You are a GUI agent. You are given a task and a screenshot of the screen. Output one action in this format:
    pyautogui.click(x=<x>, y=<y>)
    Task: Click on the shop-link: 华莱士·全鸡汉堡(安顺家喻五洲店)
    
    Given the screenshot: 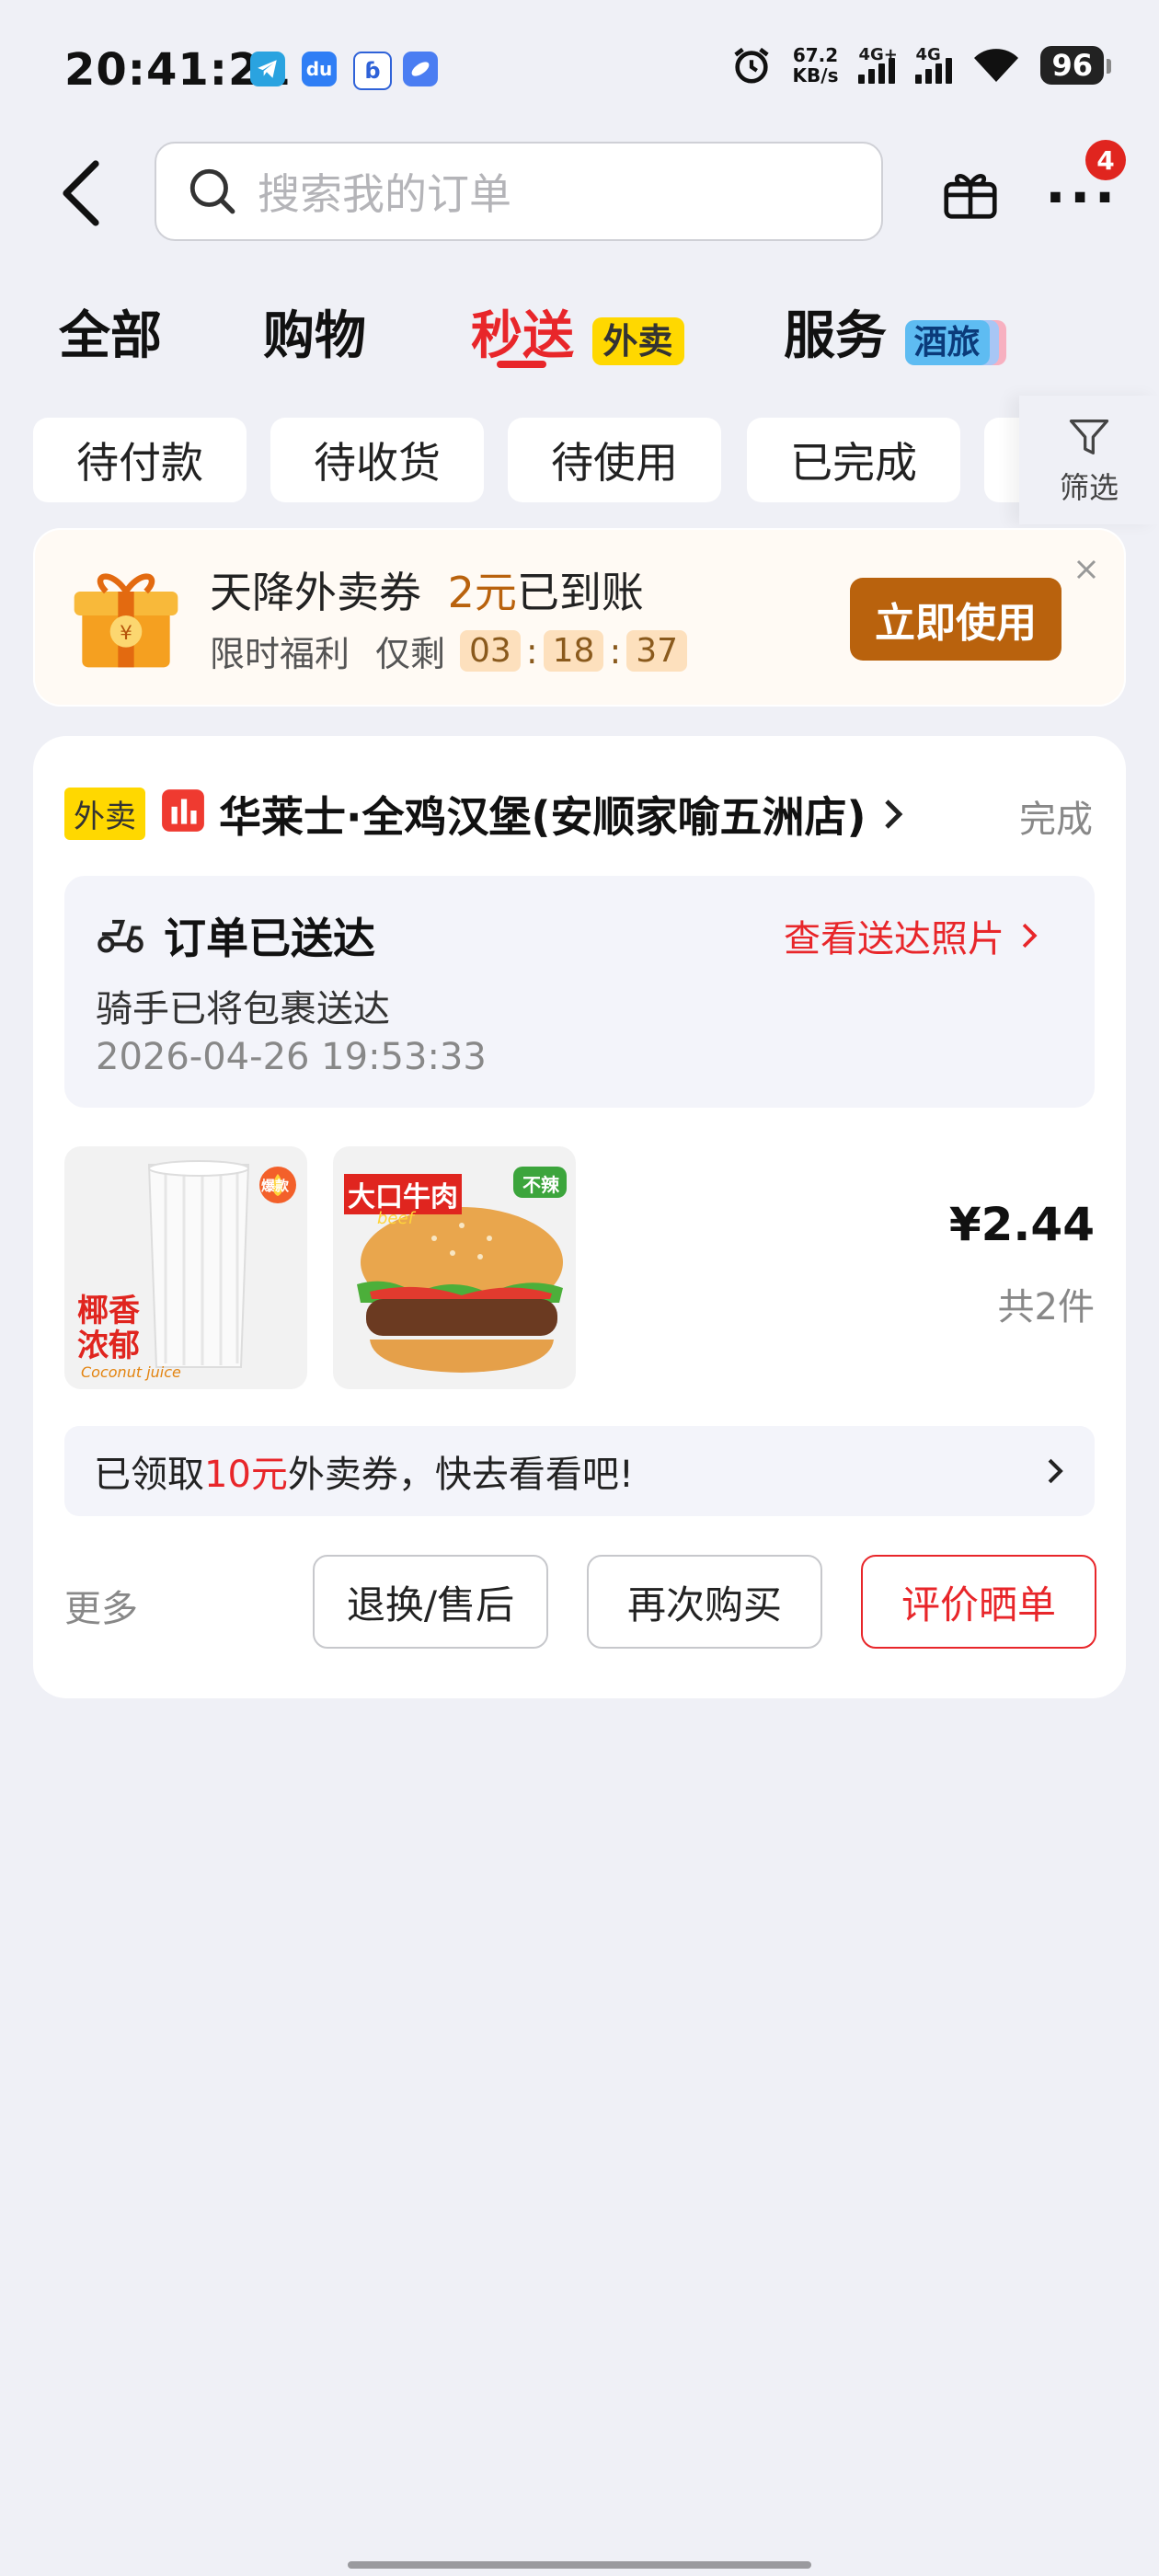 What is the action you would take?
    pyautogui.click(x=562, y=814)
    